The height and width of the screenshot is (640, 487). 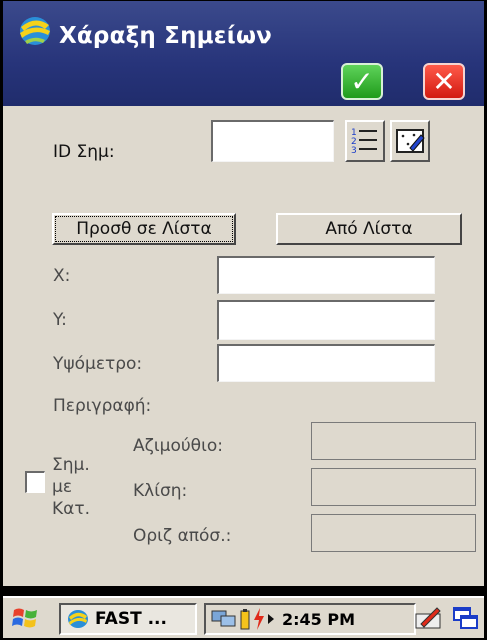 I want to click on horizontal-distance-input, so click(x=393, y=533).